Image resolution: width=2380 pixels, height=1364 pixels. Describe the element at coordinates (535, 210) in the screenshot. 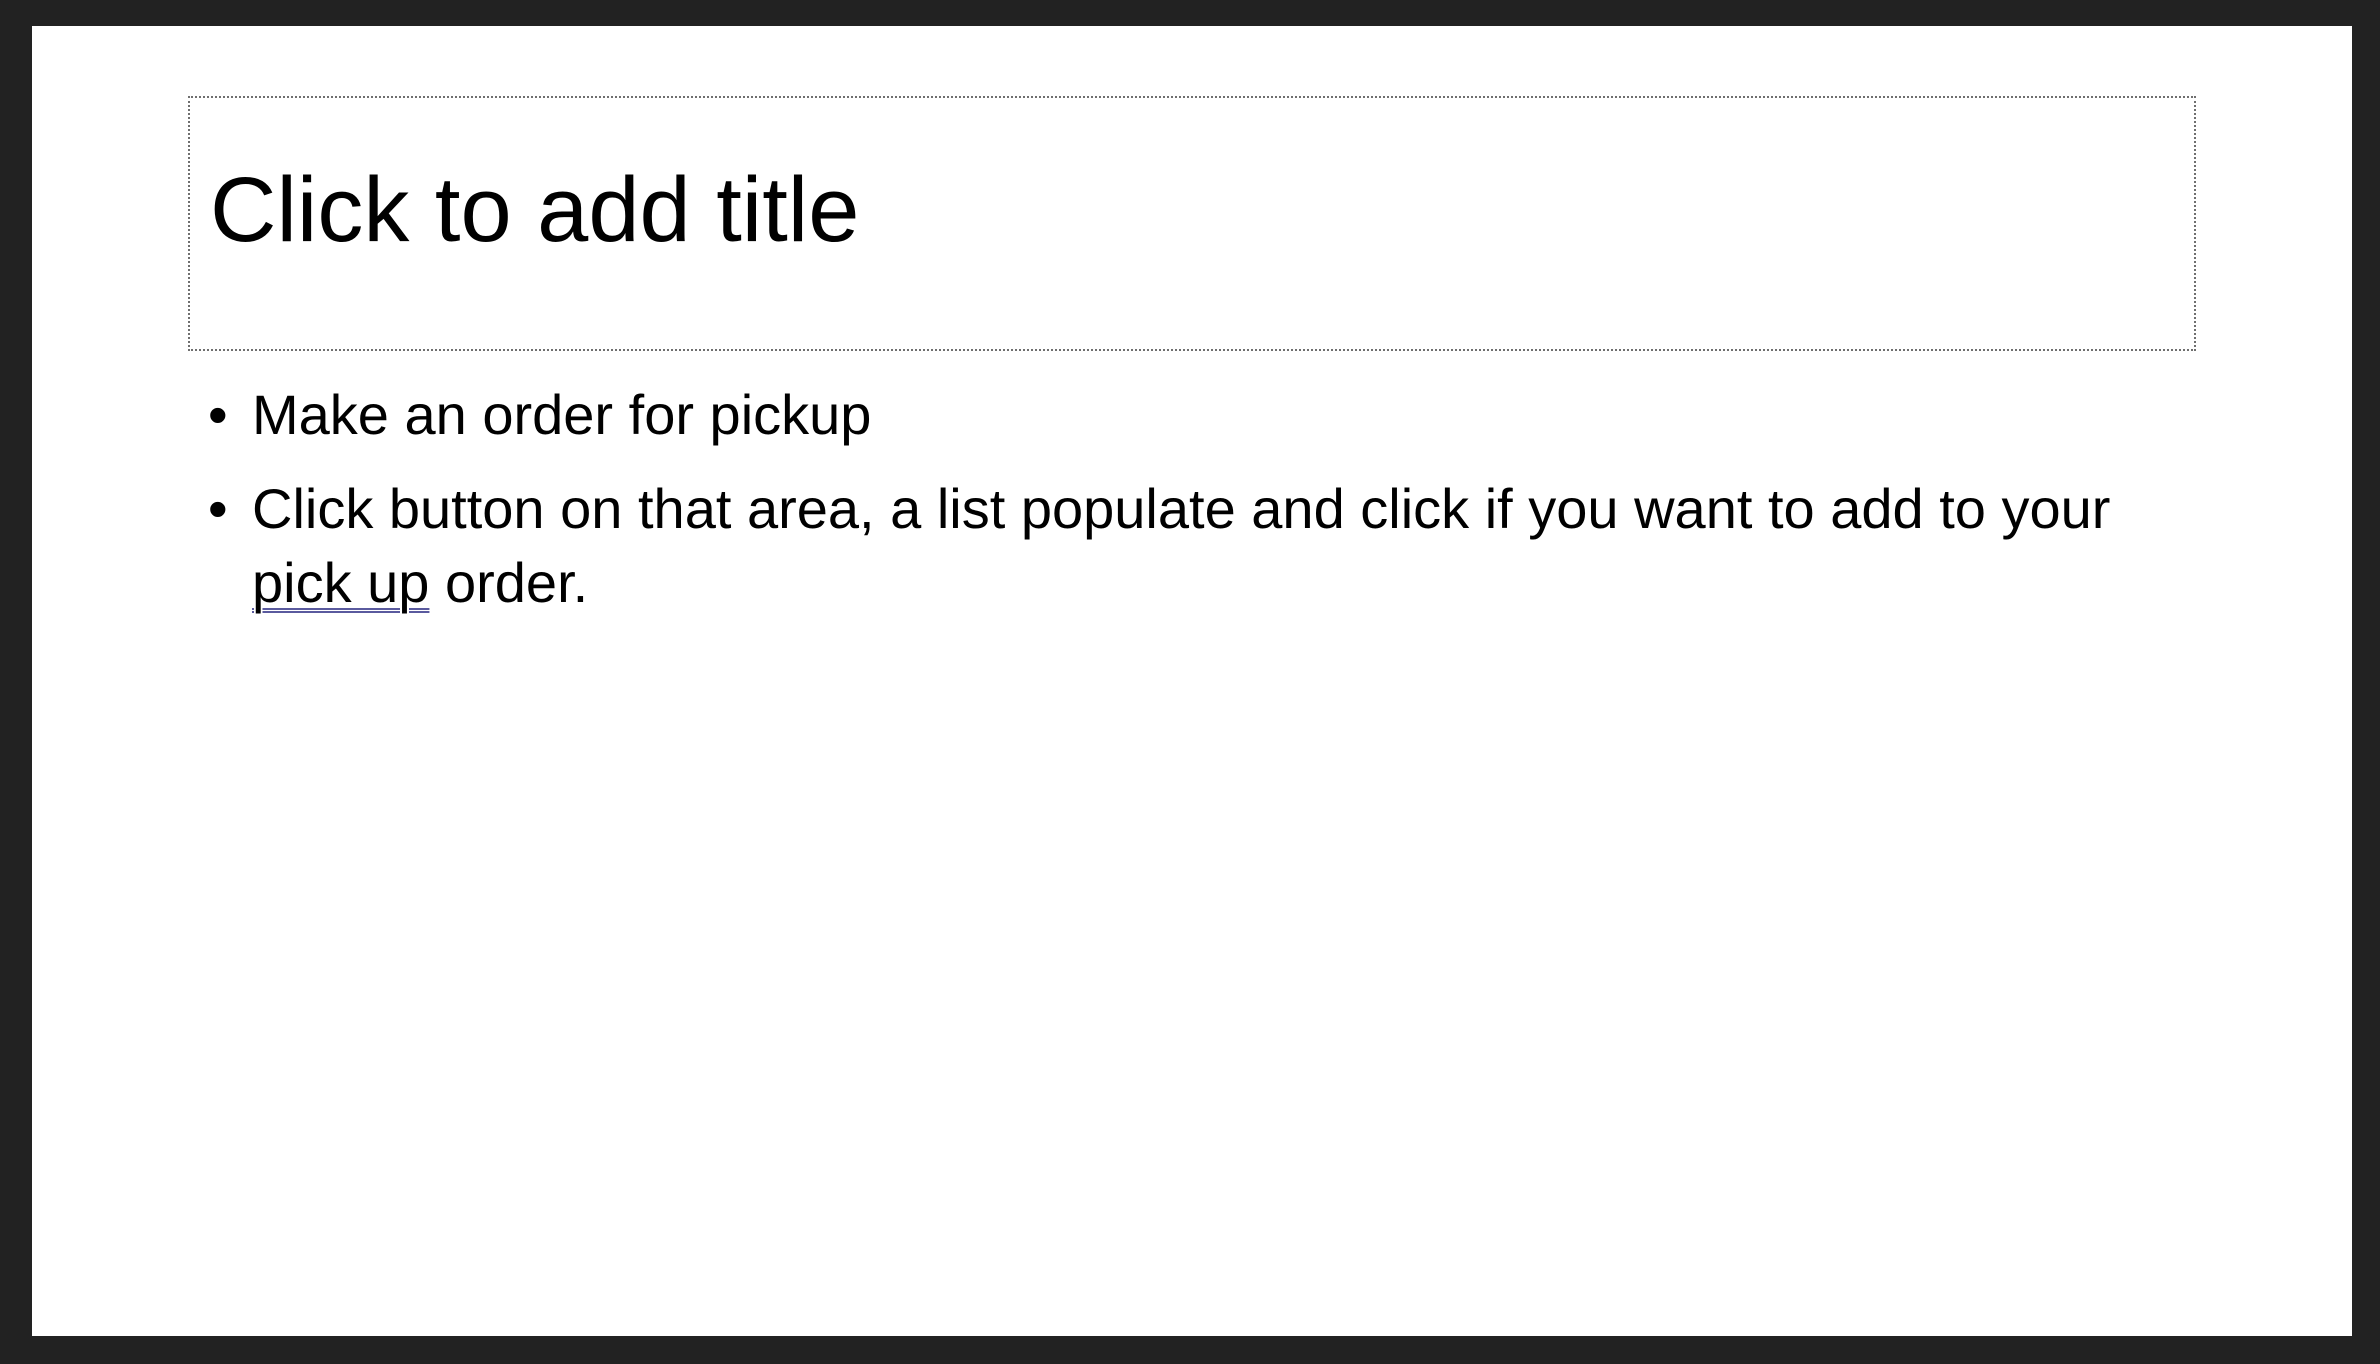

I see `title-placeholder-text: Click to add title` at that location.